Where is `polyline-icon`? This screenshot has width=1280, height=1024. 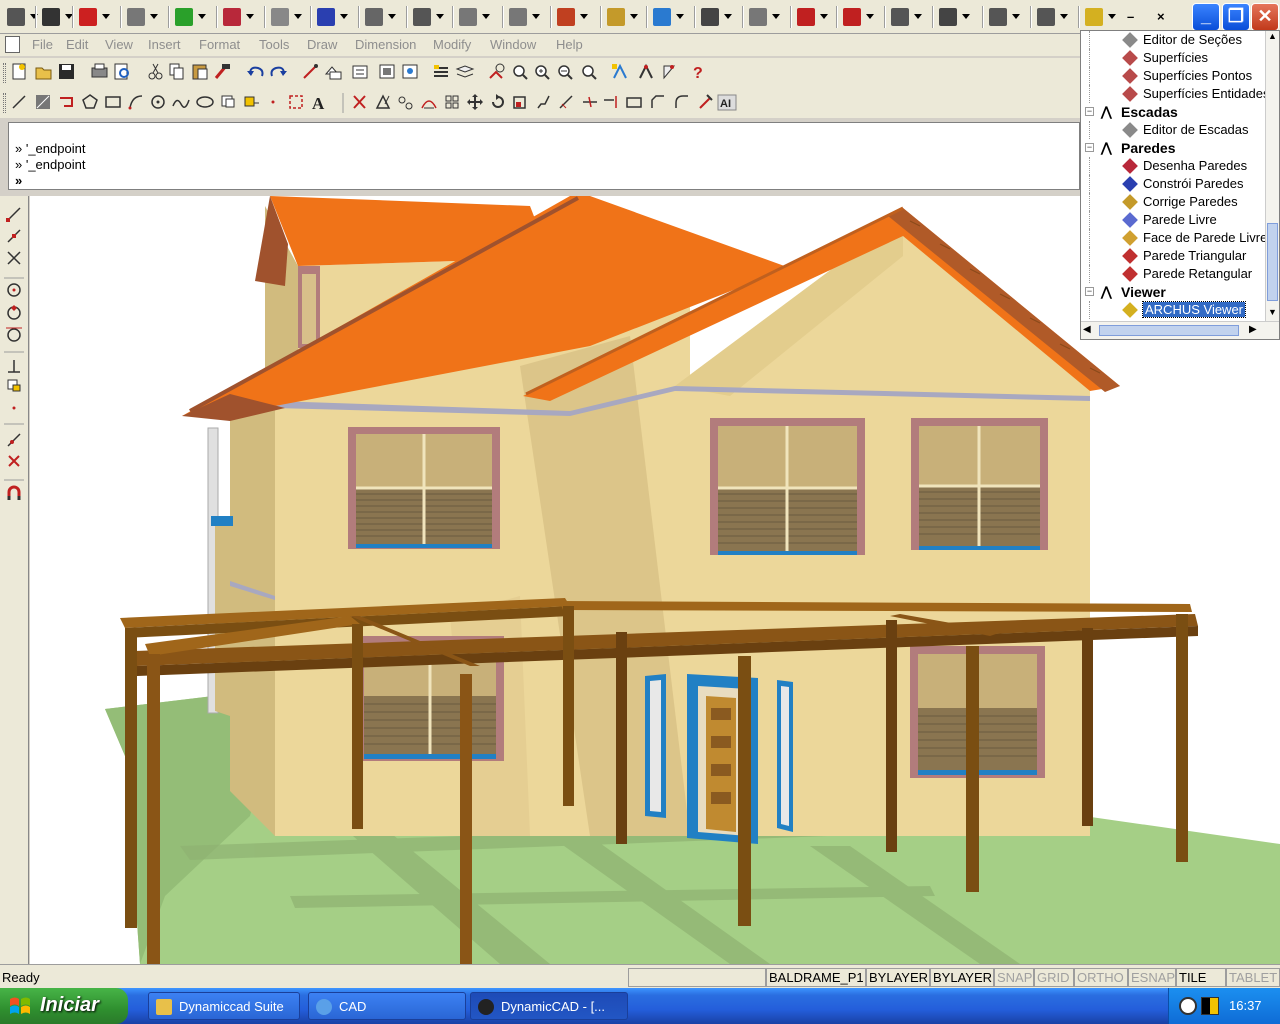
polyline-icon is located at coordinates (66, 102).